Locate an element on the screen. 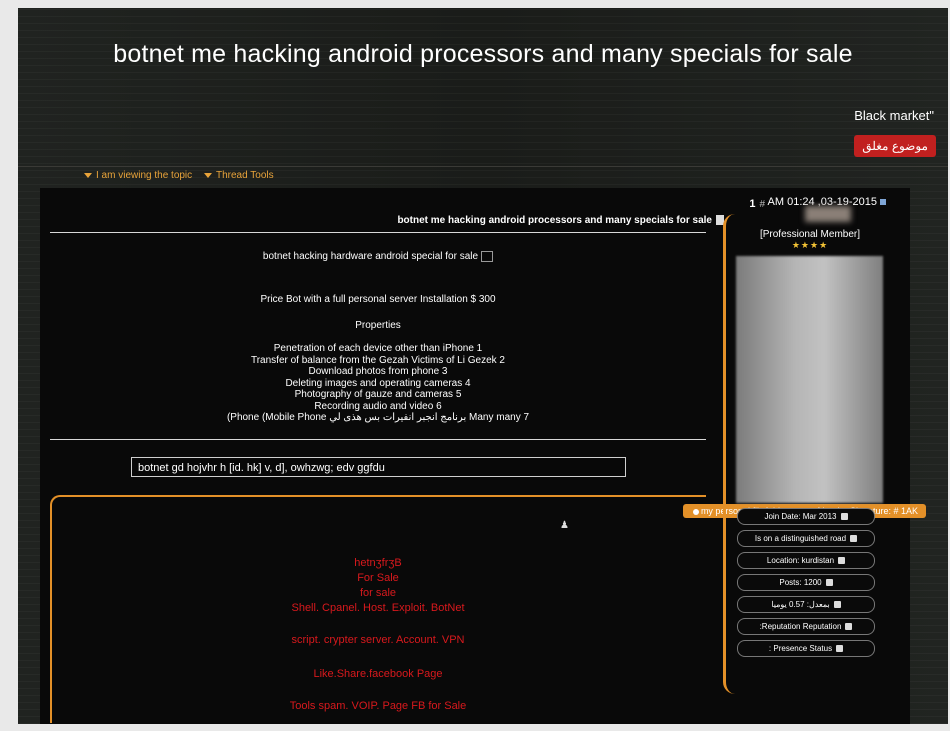 The height and width of the screenshot is (731, 950). presence-status: : Presence Status is located at coordinates (806, 648).